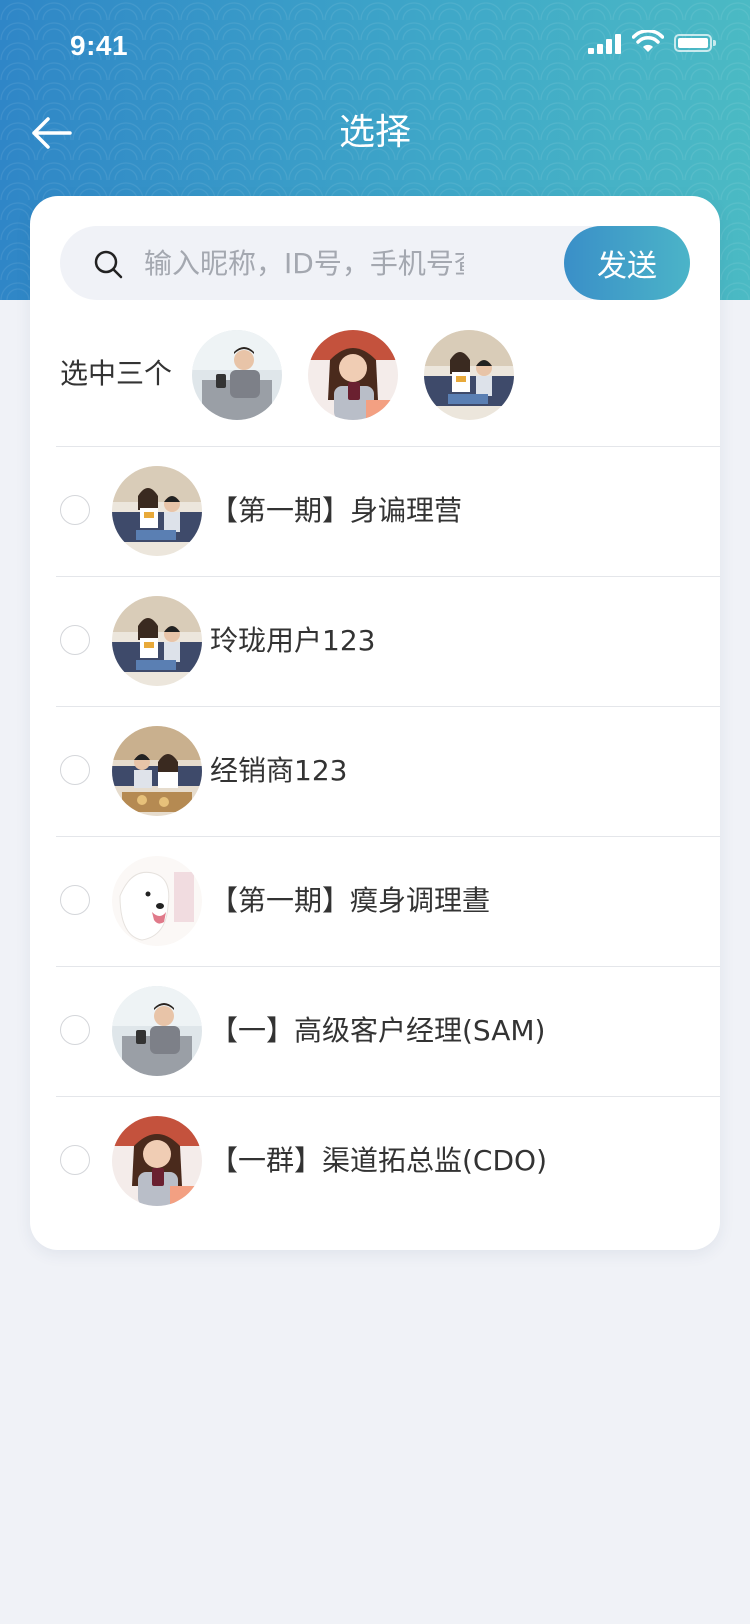 The image size is (750, 1624). I want to click on selected-count-label: 选中三个, so click(116, 373).